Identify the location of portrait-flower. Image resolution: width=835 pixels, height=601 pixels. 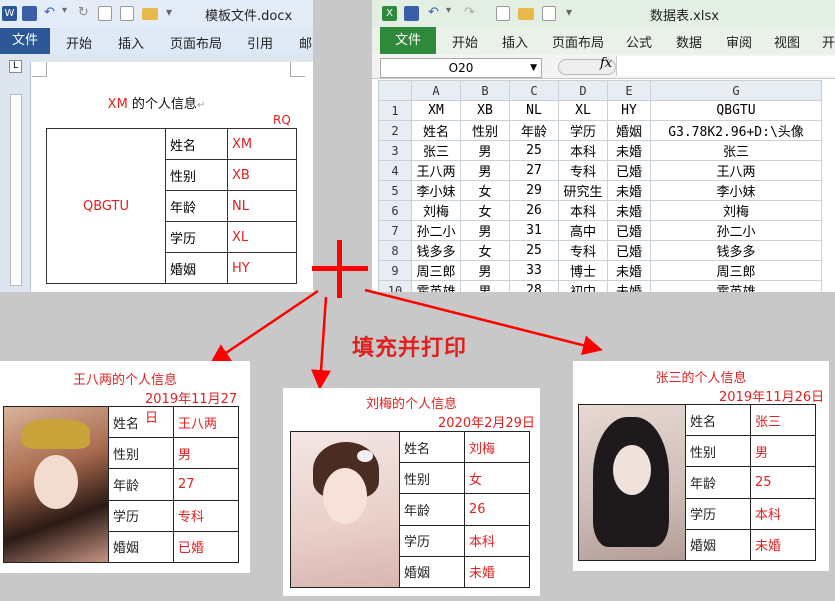
(365, 456).